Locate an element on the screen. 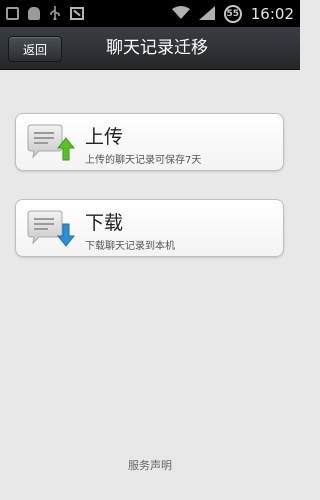  message-icon is located at coordinates (12, 13).